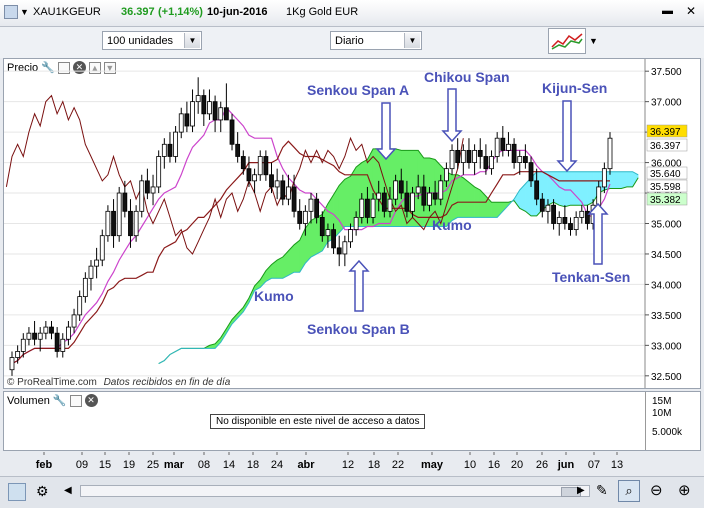 Image resolution: width=704 pixels, height=508 pixels. What do you see at coordinates (335, 491) in the screenshot?
I see `horizontal-scrollbar` at bounding box center [335, 491].